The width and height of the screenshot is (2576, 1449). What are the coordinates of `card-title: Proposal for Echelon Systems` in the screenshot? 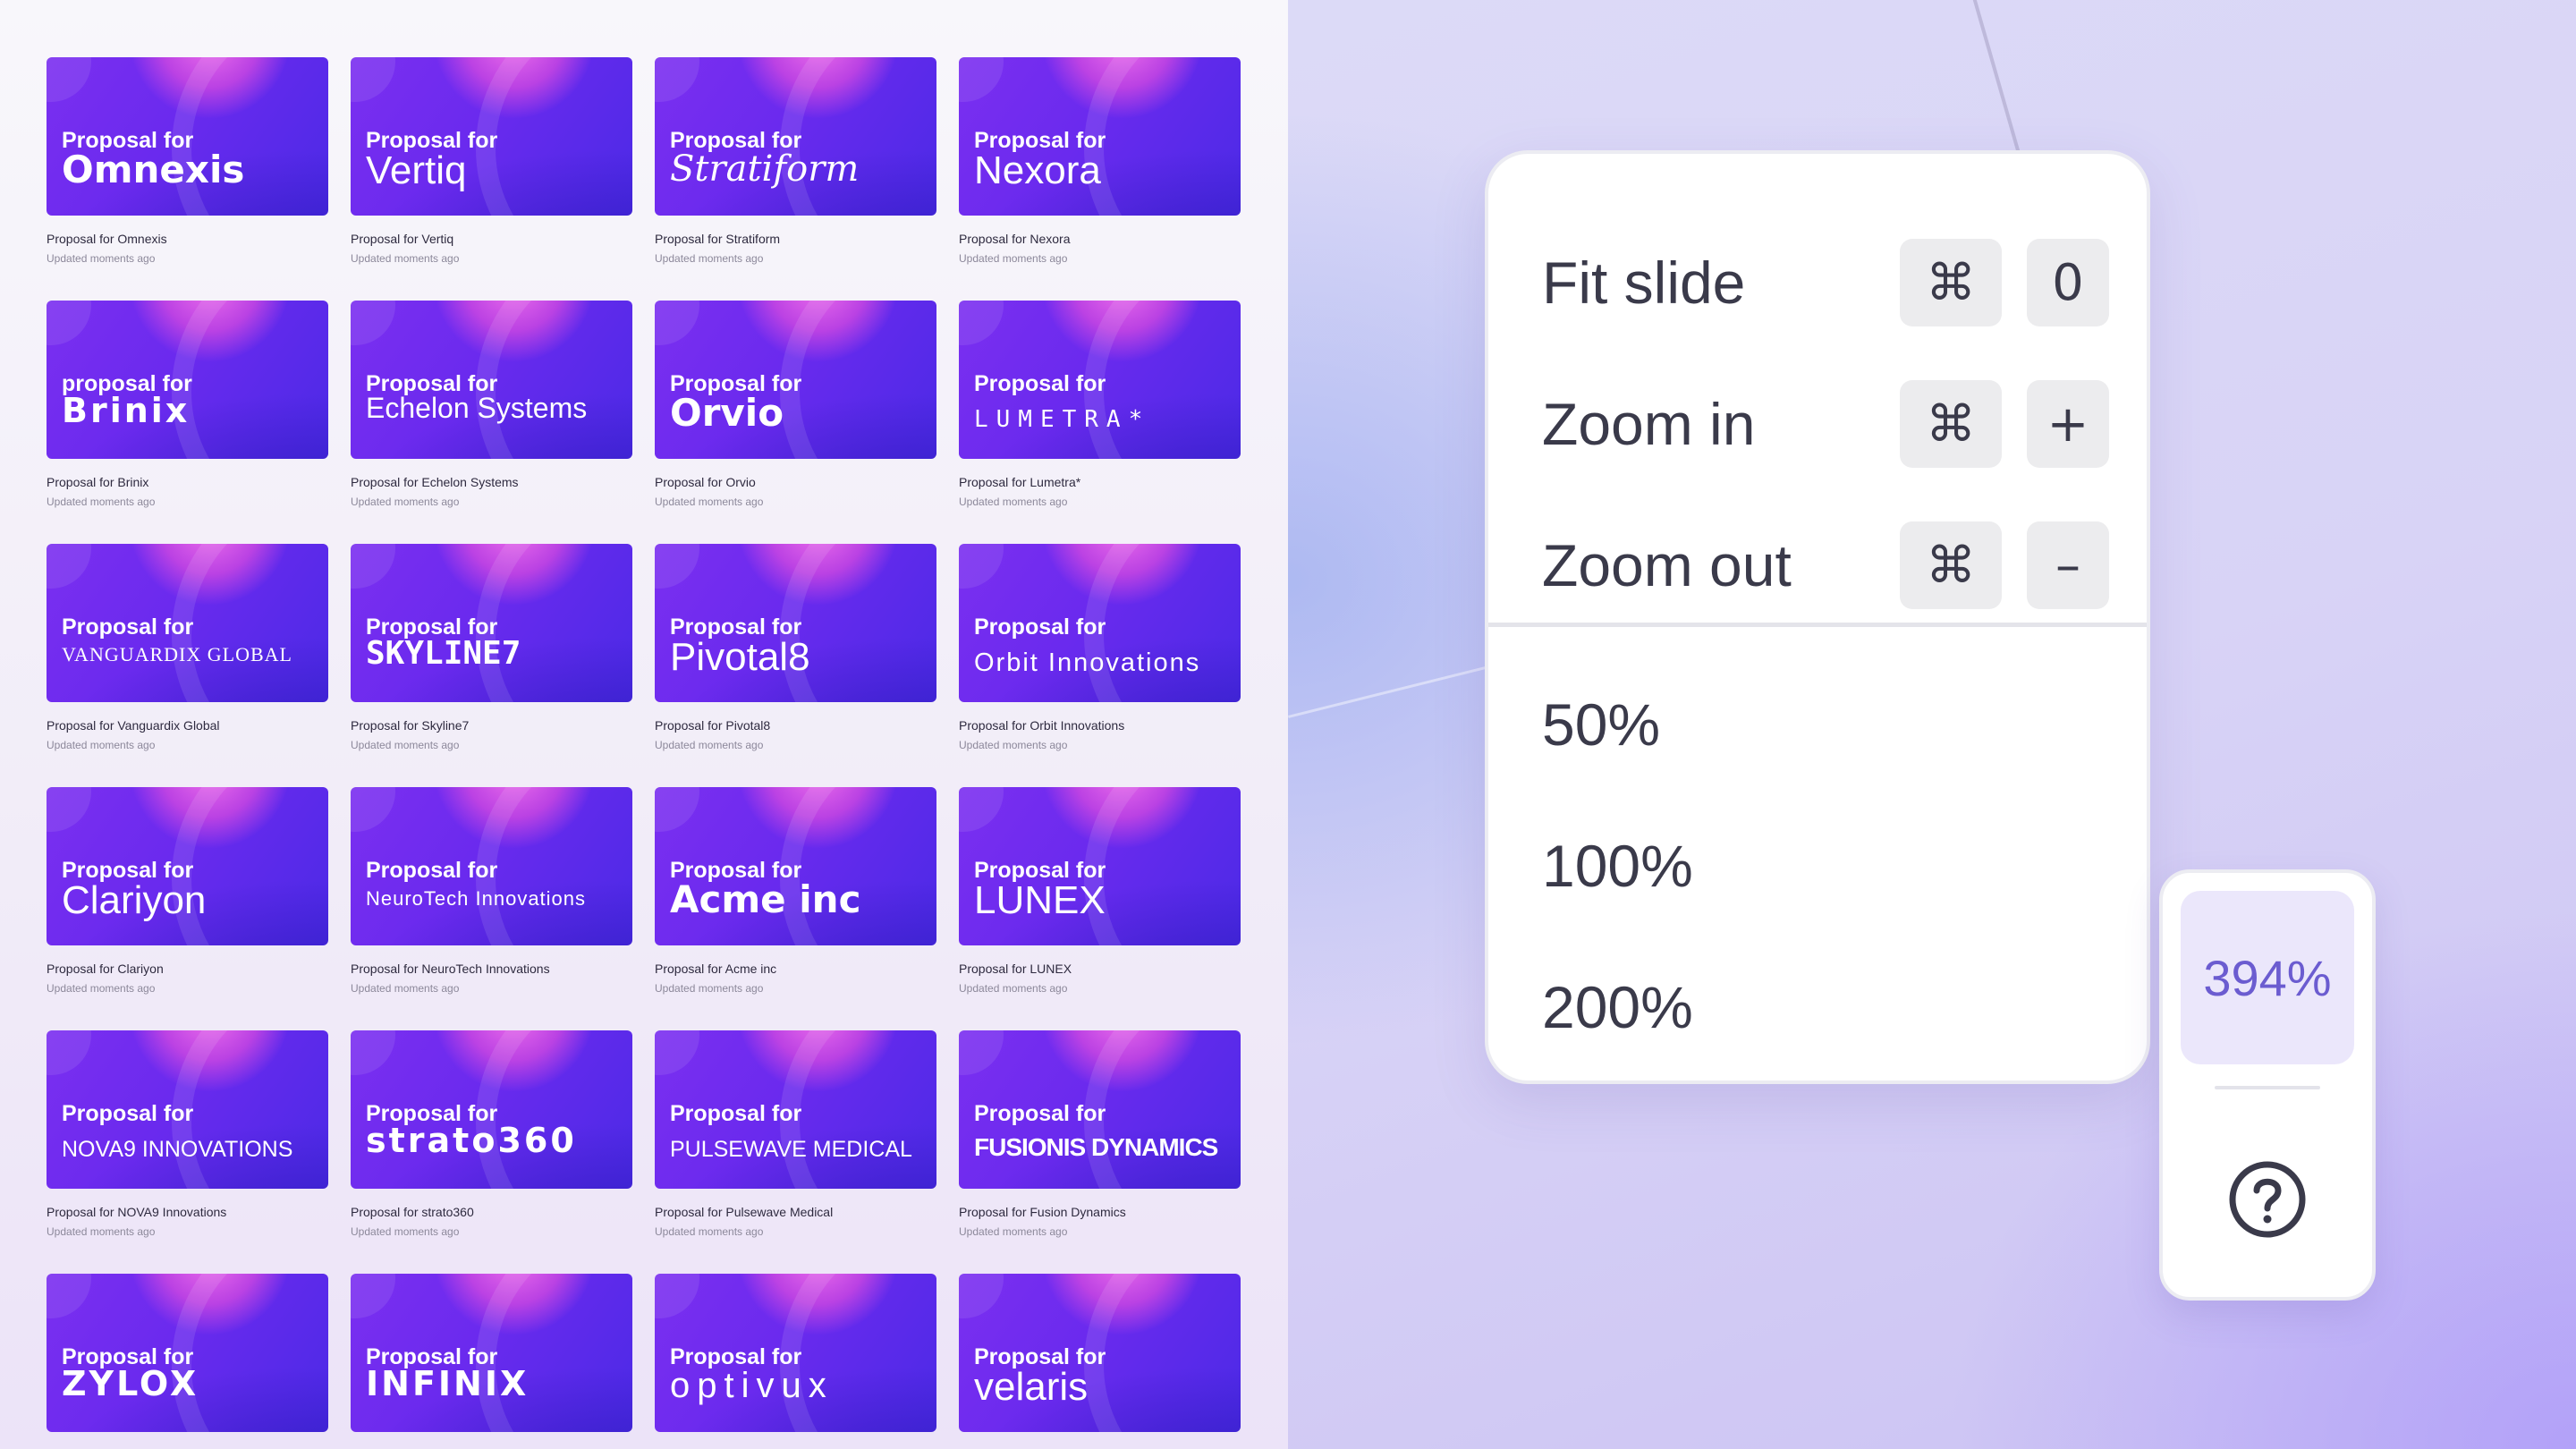 It's located at (435, 482).